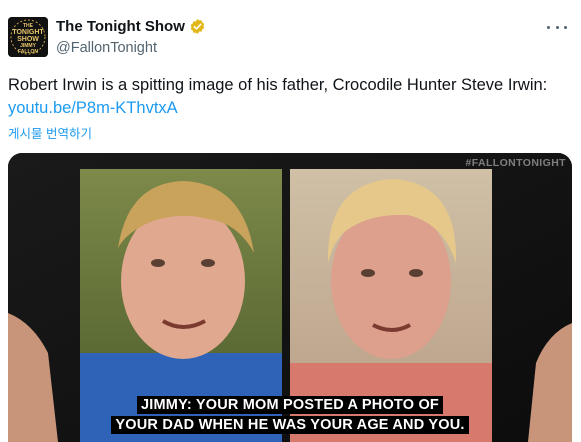  What do you see at coordinates (197, 26) in the screenshot?
I see `verified-badge-icon` at bounding box center [197, 26].